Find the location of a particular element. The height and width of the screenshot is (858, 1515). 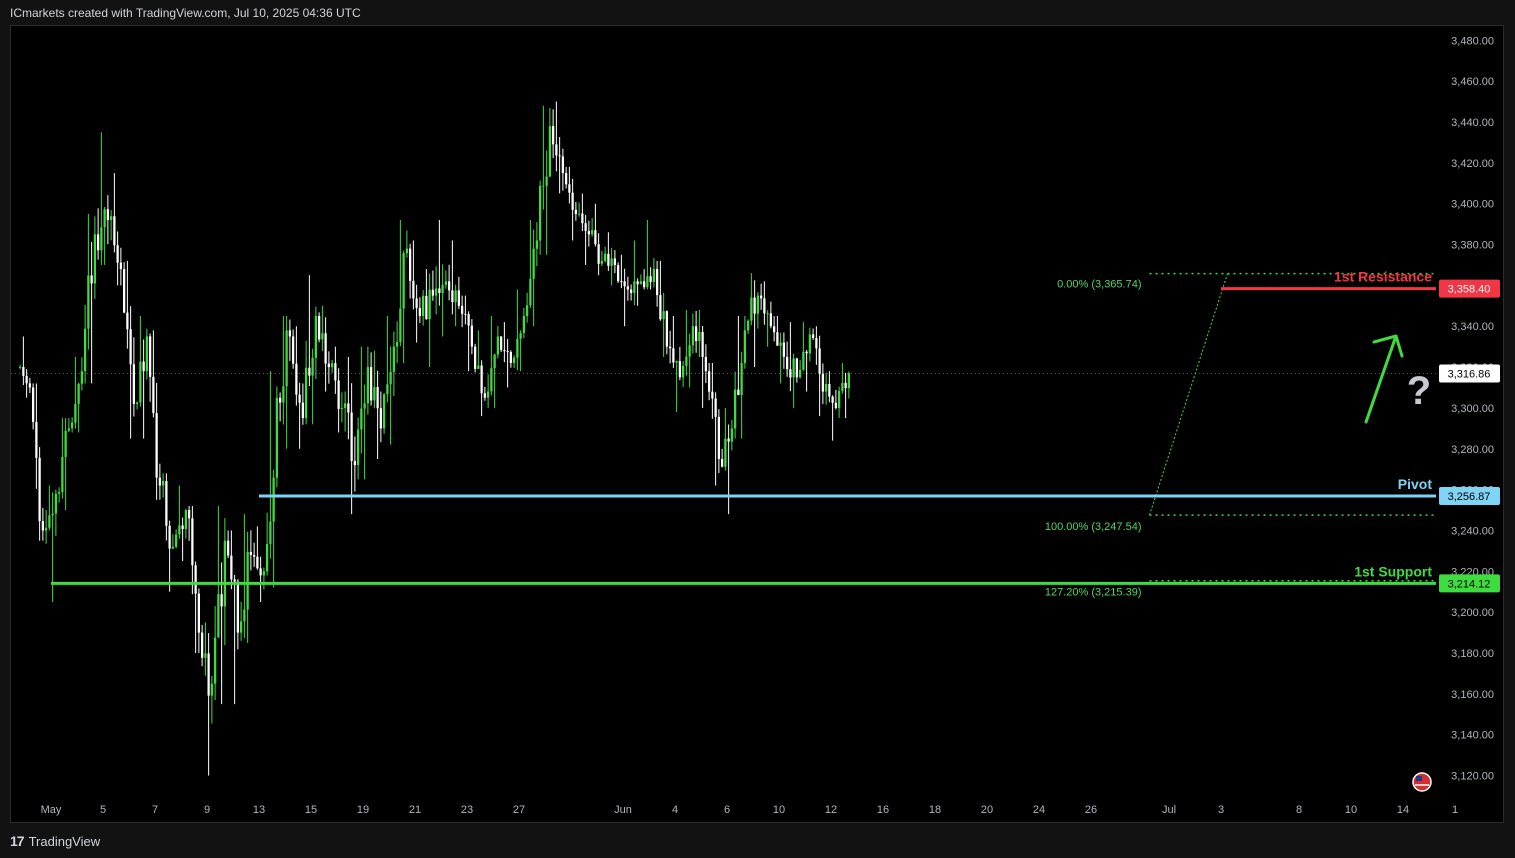

tradingview-branding: 17 TradingView is located at coordinates (55, 841).